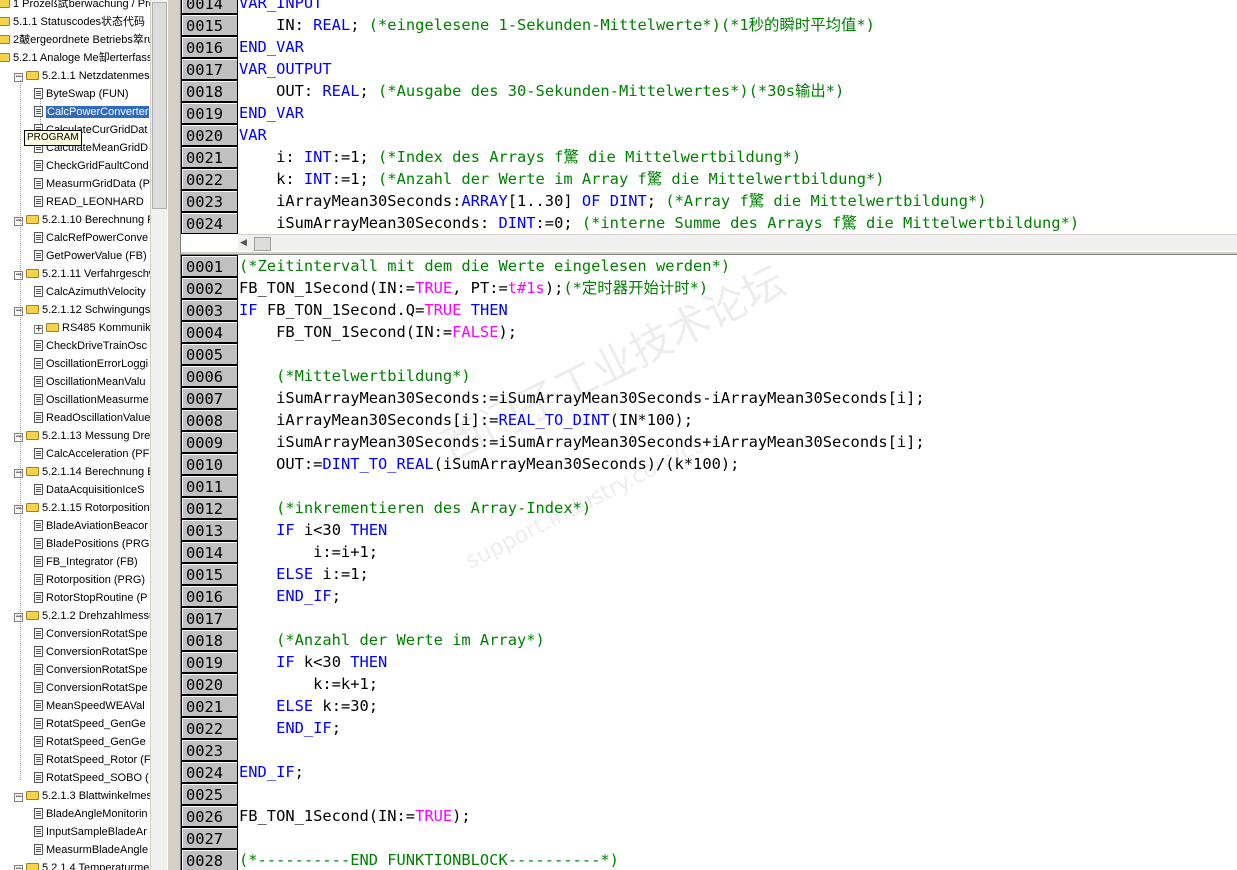 Image resolution: width=1237 pixels, height=870 pixels. Describe the element at coordinates (75, 40) in the screenshot. I see `tree-folder: 2皶ergeordnete Betriebs箤run` at that location.